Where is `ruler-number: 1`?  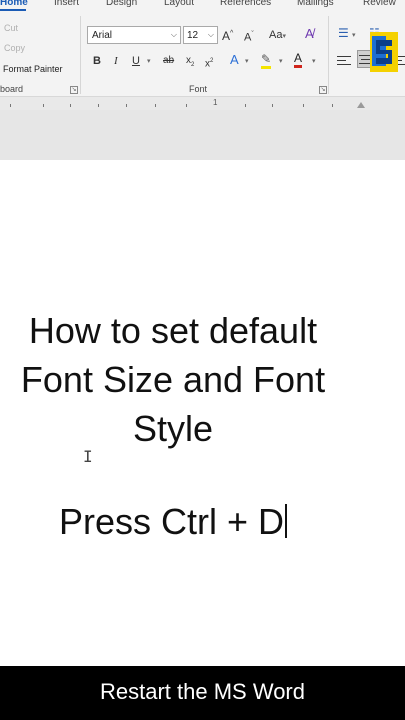
ruler-number: 1 is located at coordinates (215, 102).